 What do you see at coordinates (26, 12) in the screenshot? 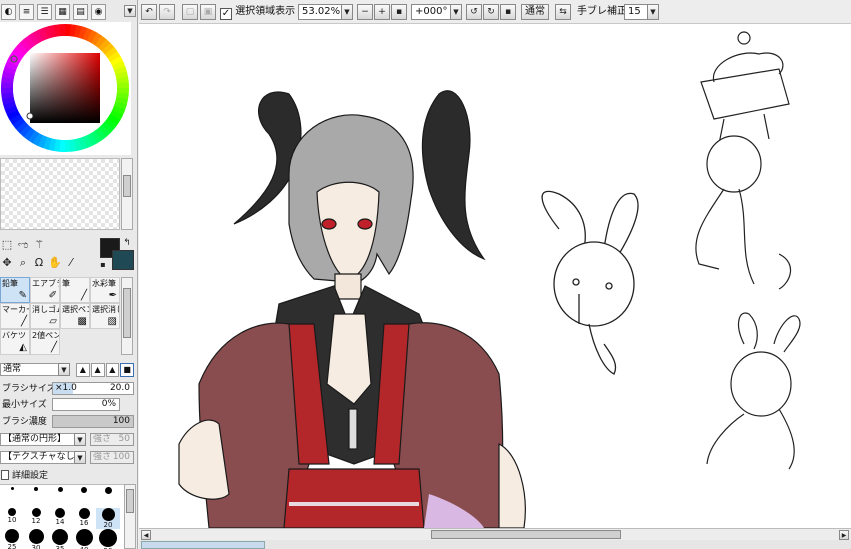
I see `rgb-slider-tab: ≡` at bounding box center [26, 12].